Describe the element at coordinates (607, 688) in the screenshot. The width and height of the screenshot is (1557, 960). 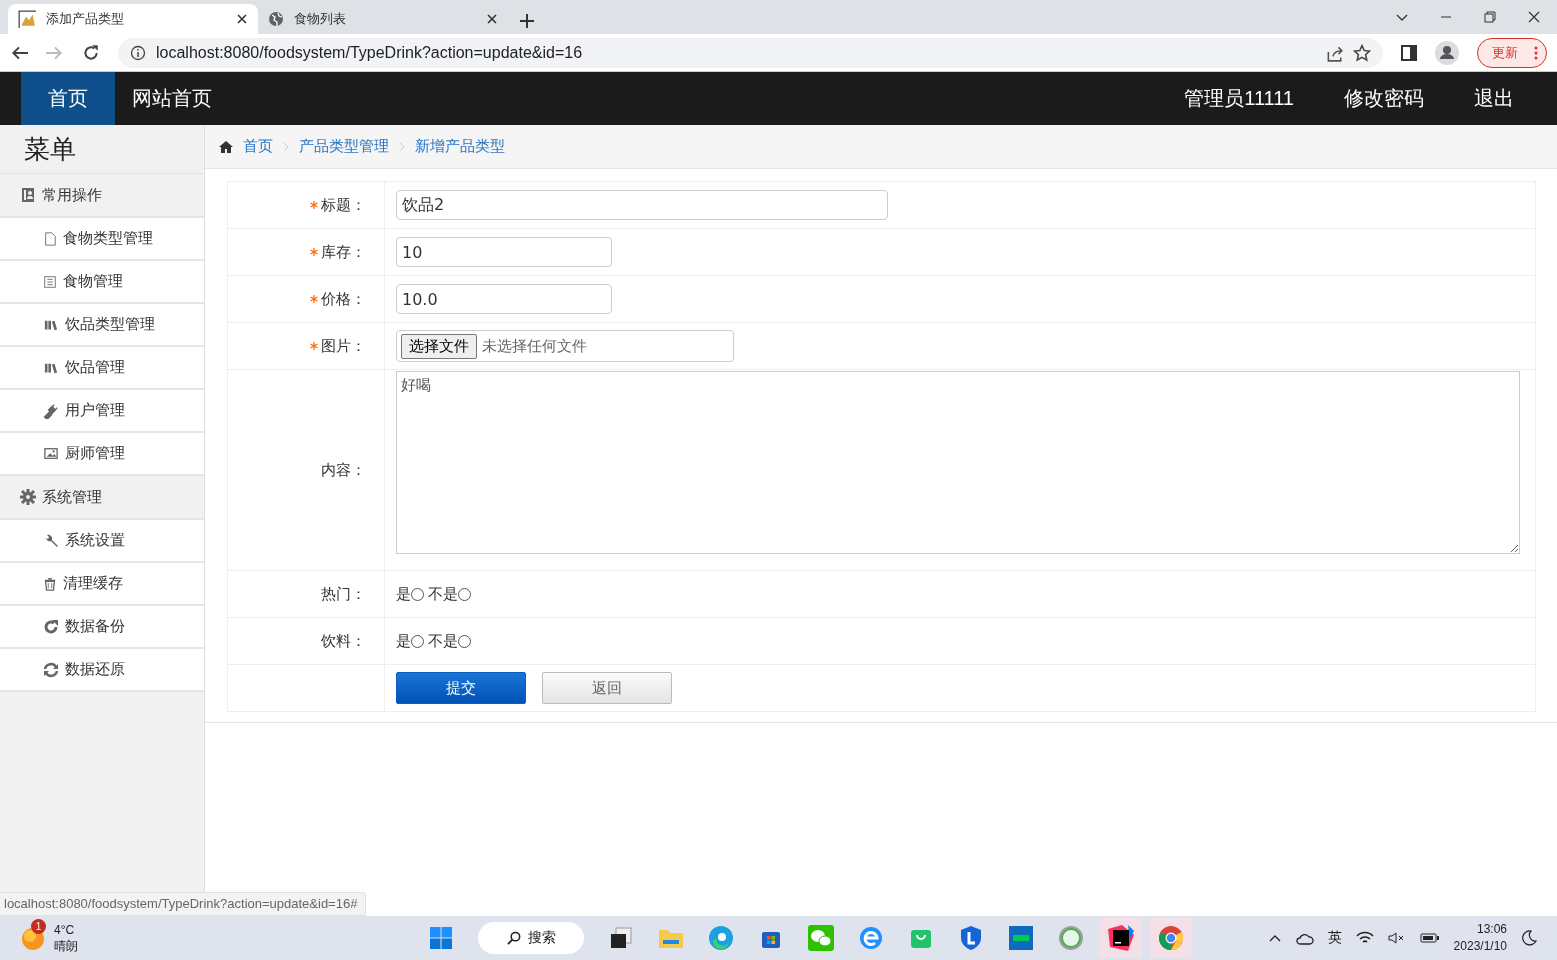
I see `back-button: 返回` at that location.